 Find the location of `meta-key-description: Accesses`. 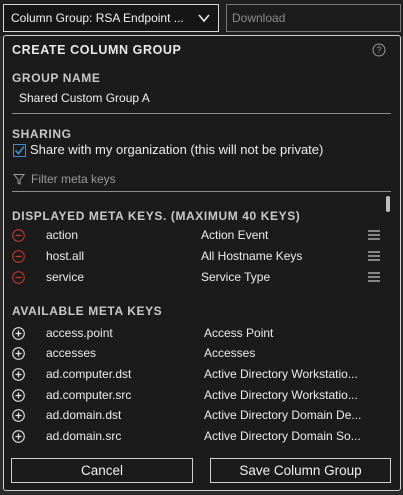

meta-key-description: Accesses is located at coordinates (230, 353).